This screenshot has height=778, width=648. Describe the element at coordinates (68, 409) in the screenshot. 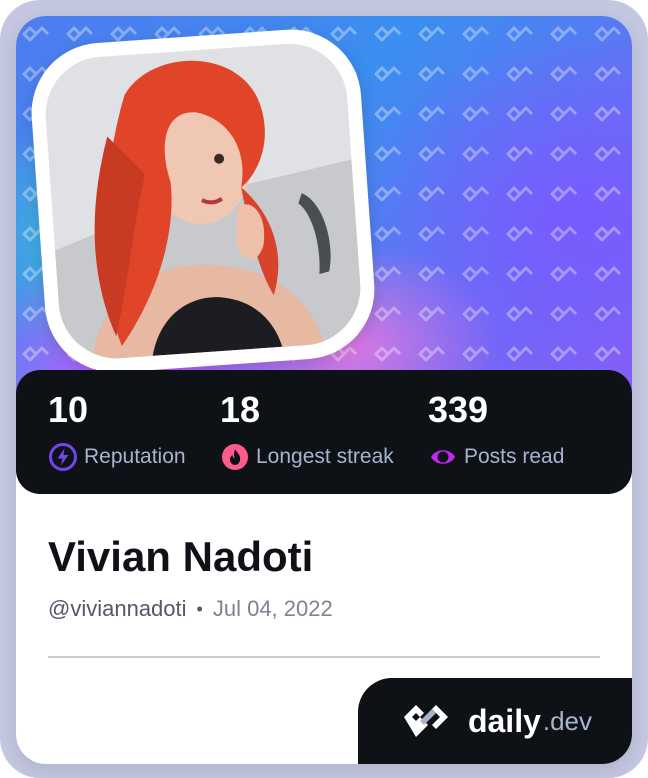

I see `stat-value: 10` at that location.